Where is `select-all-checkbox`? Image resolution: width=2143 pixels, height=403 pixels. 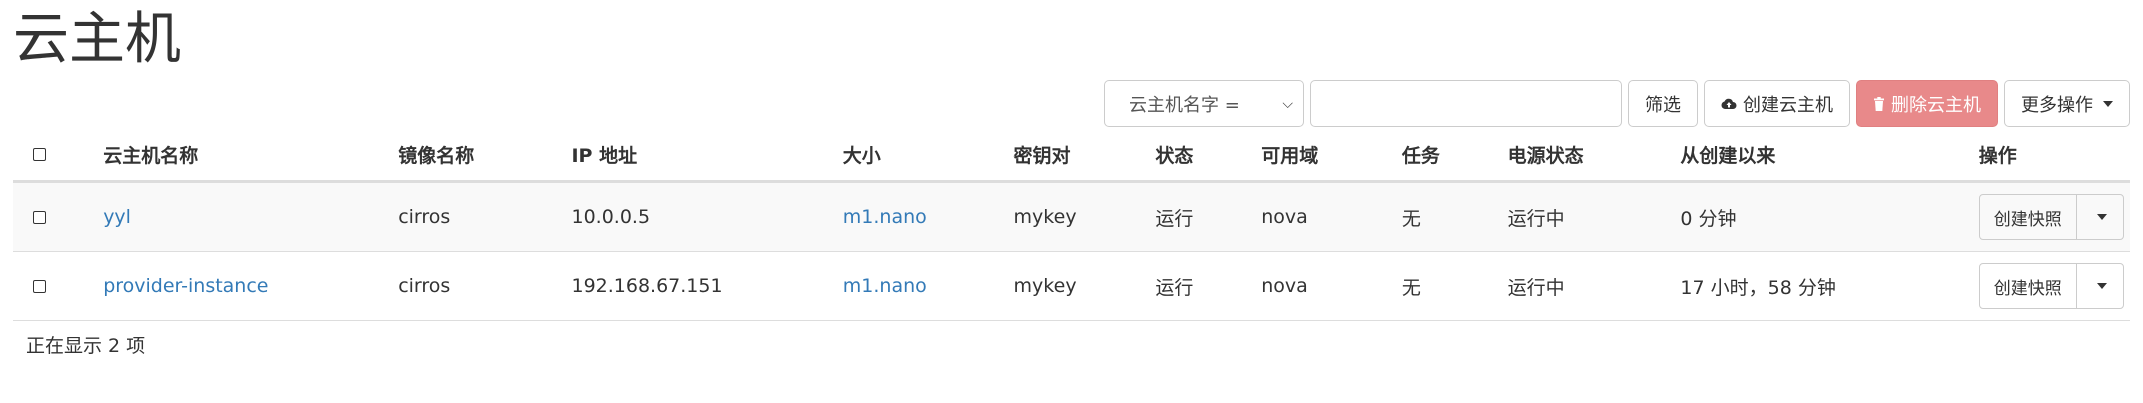 select-all-checkbox is located at coordinates (39, 154).